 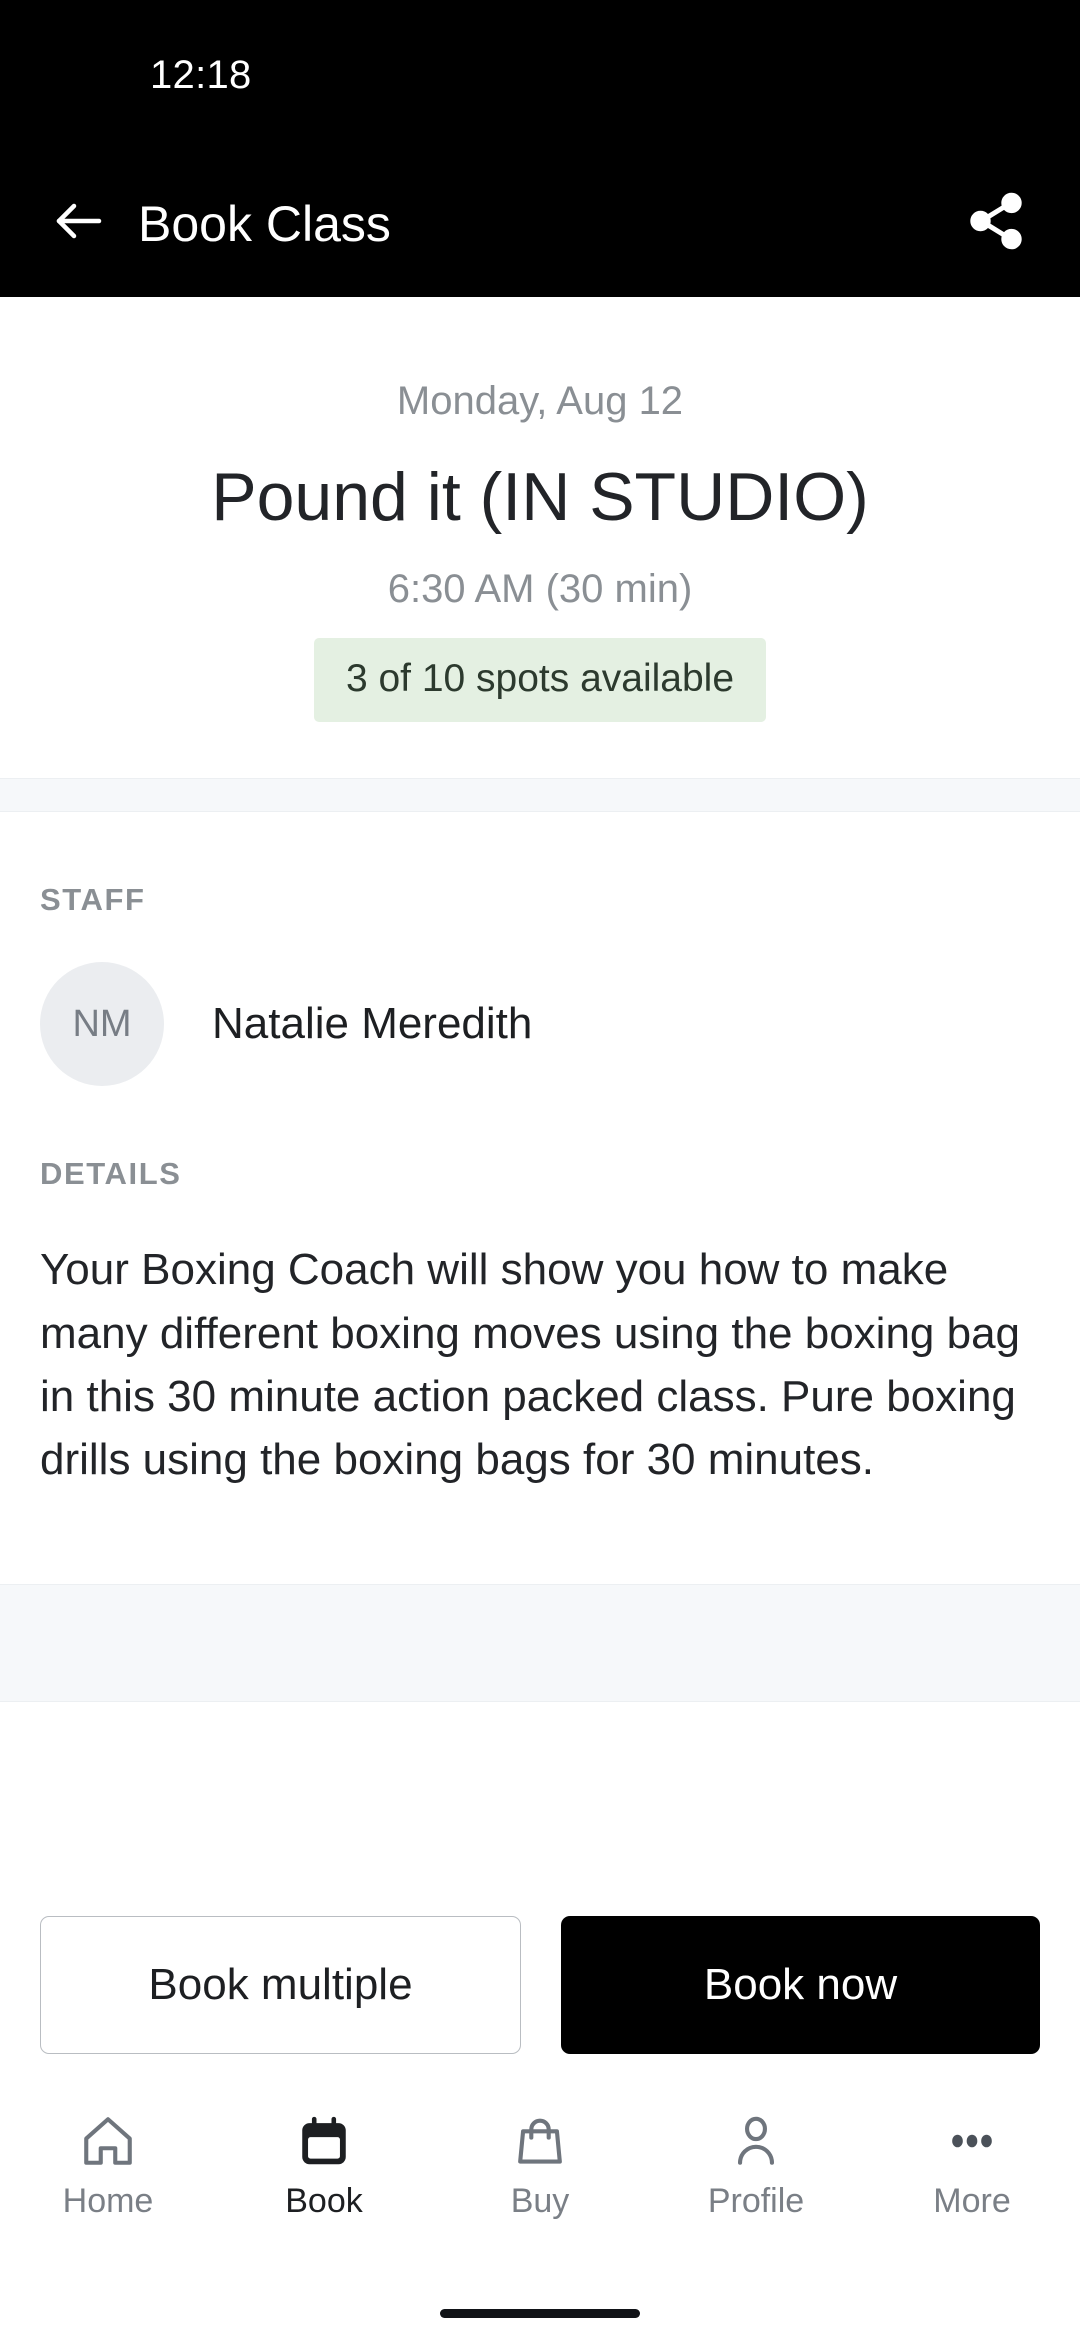 What do you see at coordinates (540, 1024) in the screenshot?
I see `staff-row: NM Natalie Meredith` at bounding box center [540, 1024].